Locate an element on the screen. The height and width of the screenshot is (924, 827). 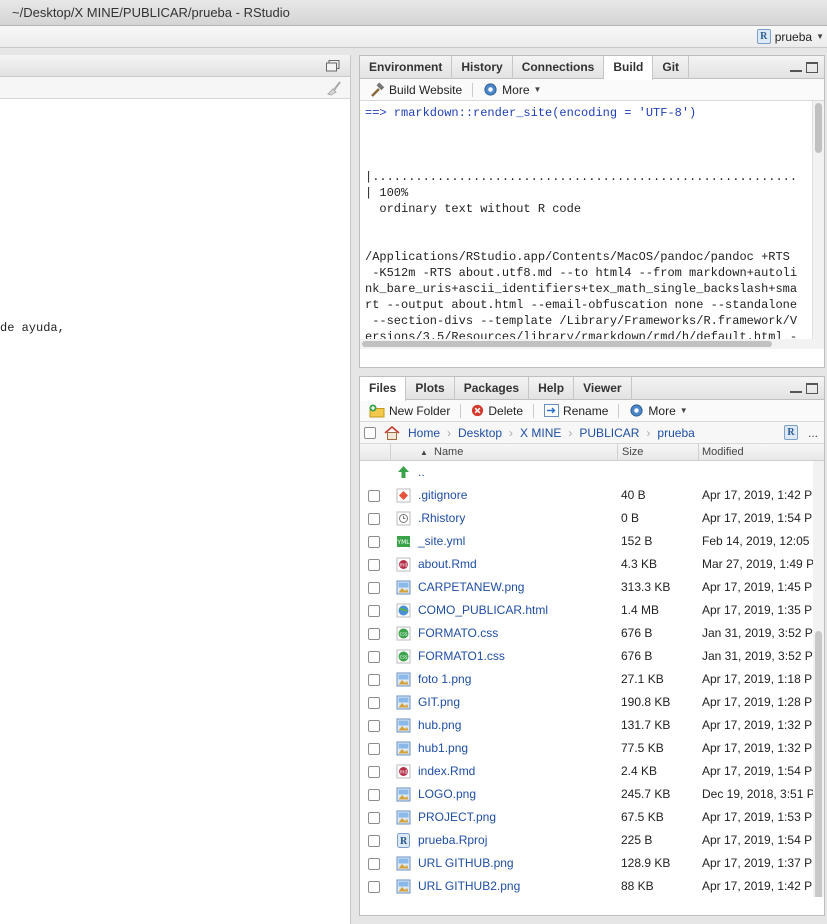
tab-help: Help is located at coordinates (552, 388).